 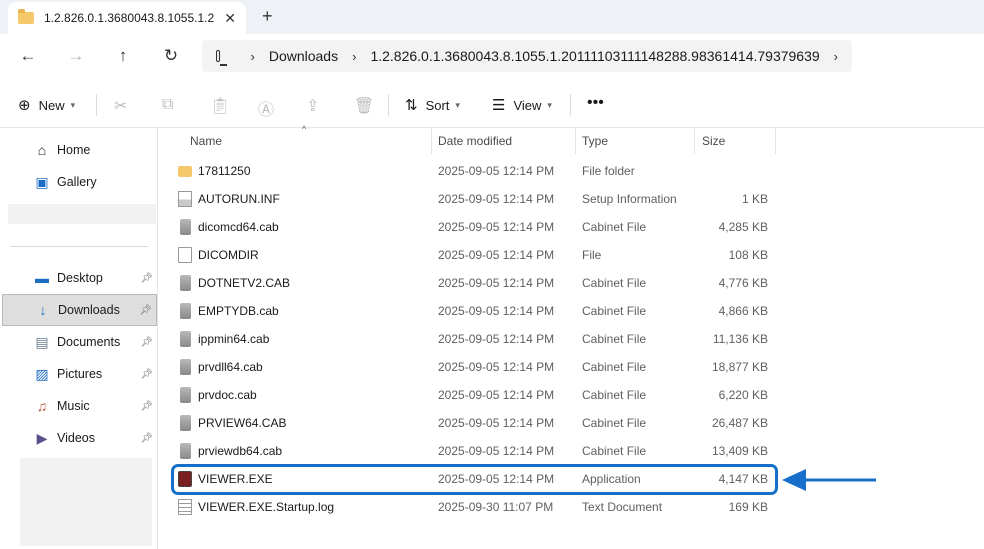 I want to click on paste-icon: 📋︎, so click(x=220, y=106).